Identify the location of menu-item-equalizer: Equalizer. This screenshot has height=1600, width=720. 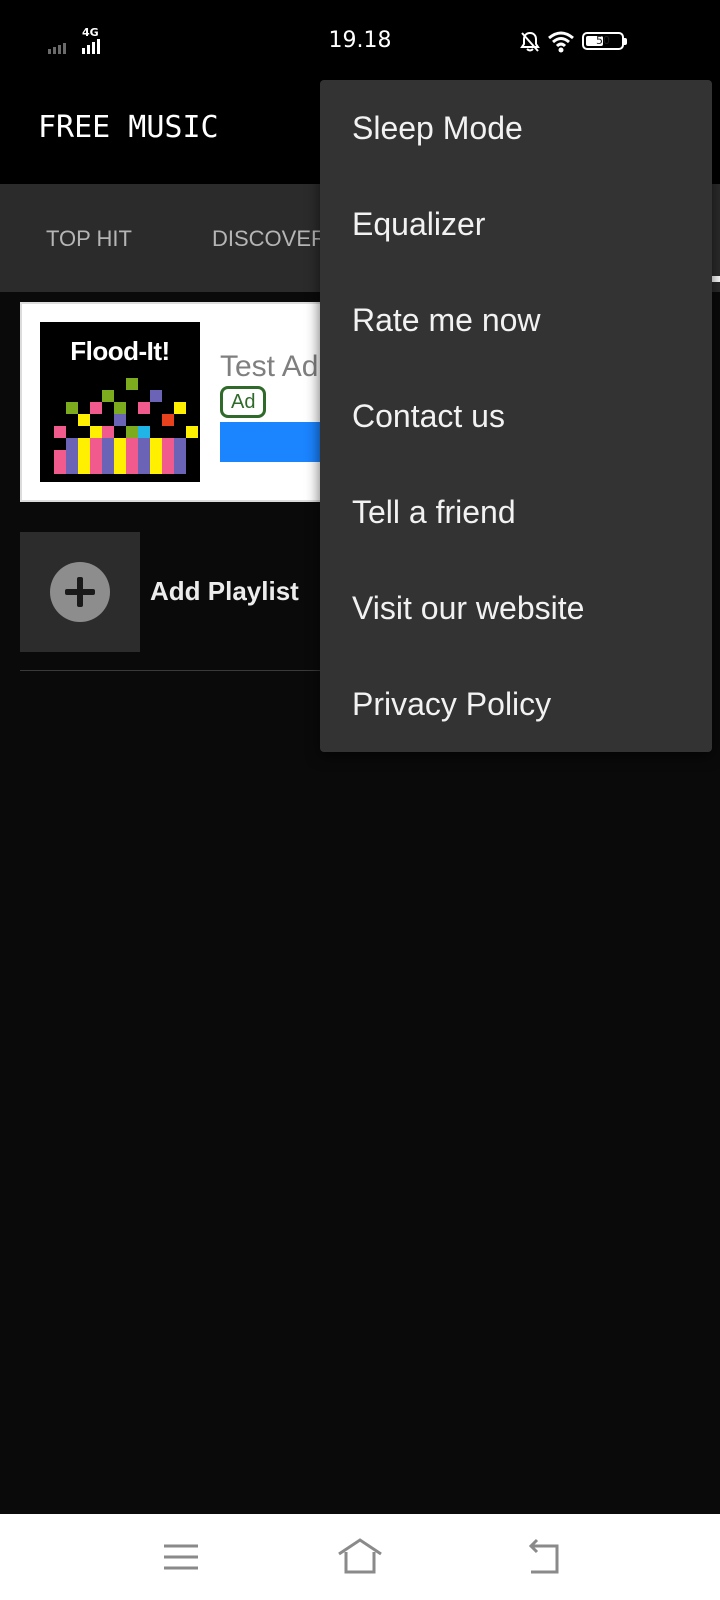
(516, 224).